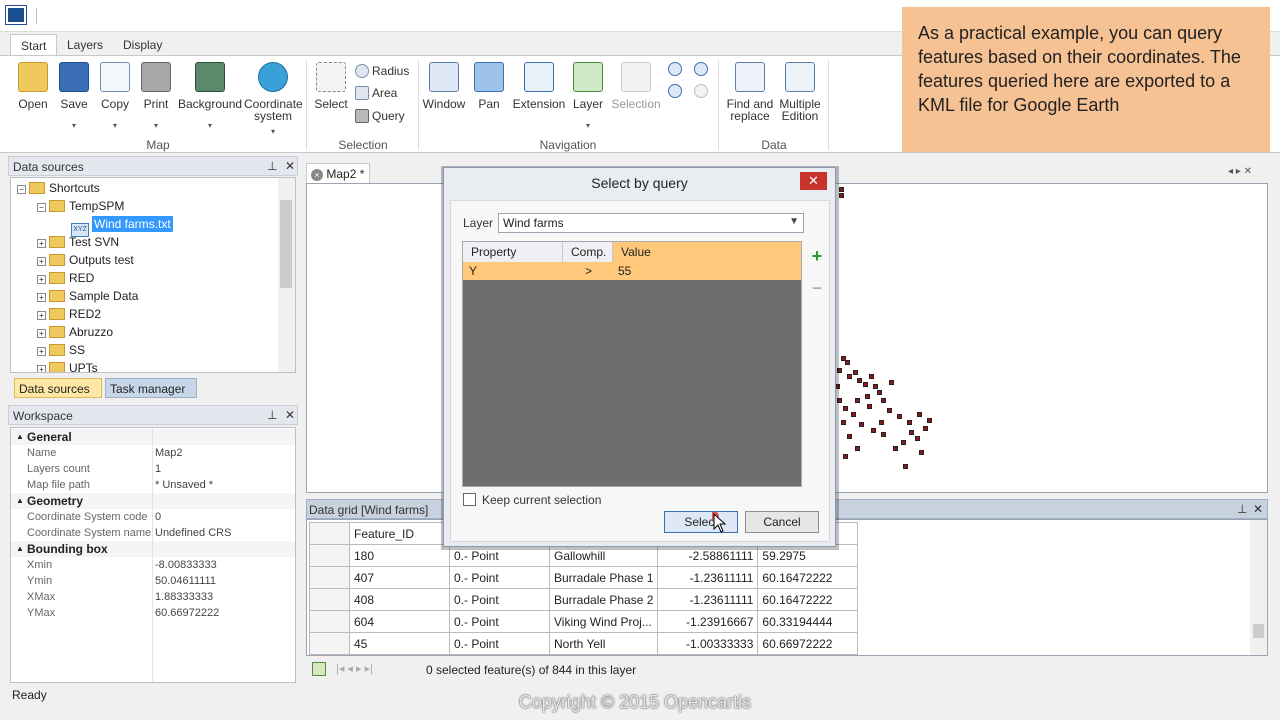 This screenshot has width=1280, height=720. I want to click on property-row: Layers count 1, so click(153, 469).